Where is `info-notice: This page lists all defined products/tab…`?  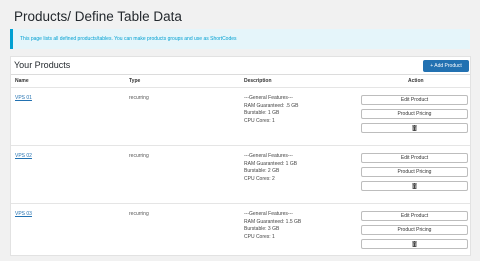 info-notice: This page lists all defined products/tab… is located at coordinates (240, 39).